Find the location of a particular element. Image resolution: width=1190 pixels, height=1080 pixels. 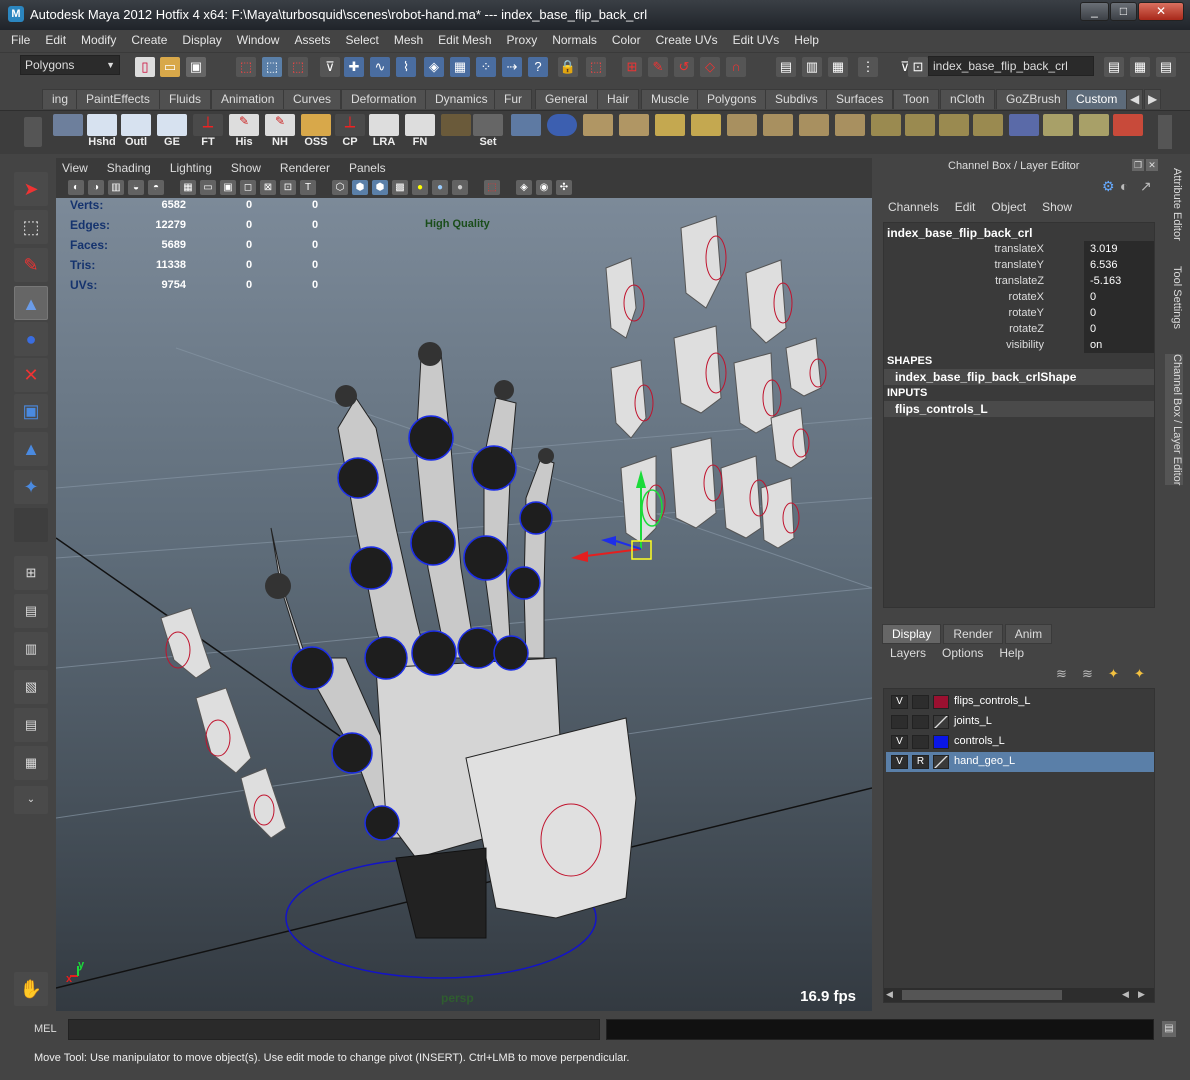

menu-mesh: Mesh is located at coordinates (408, 41).